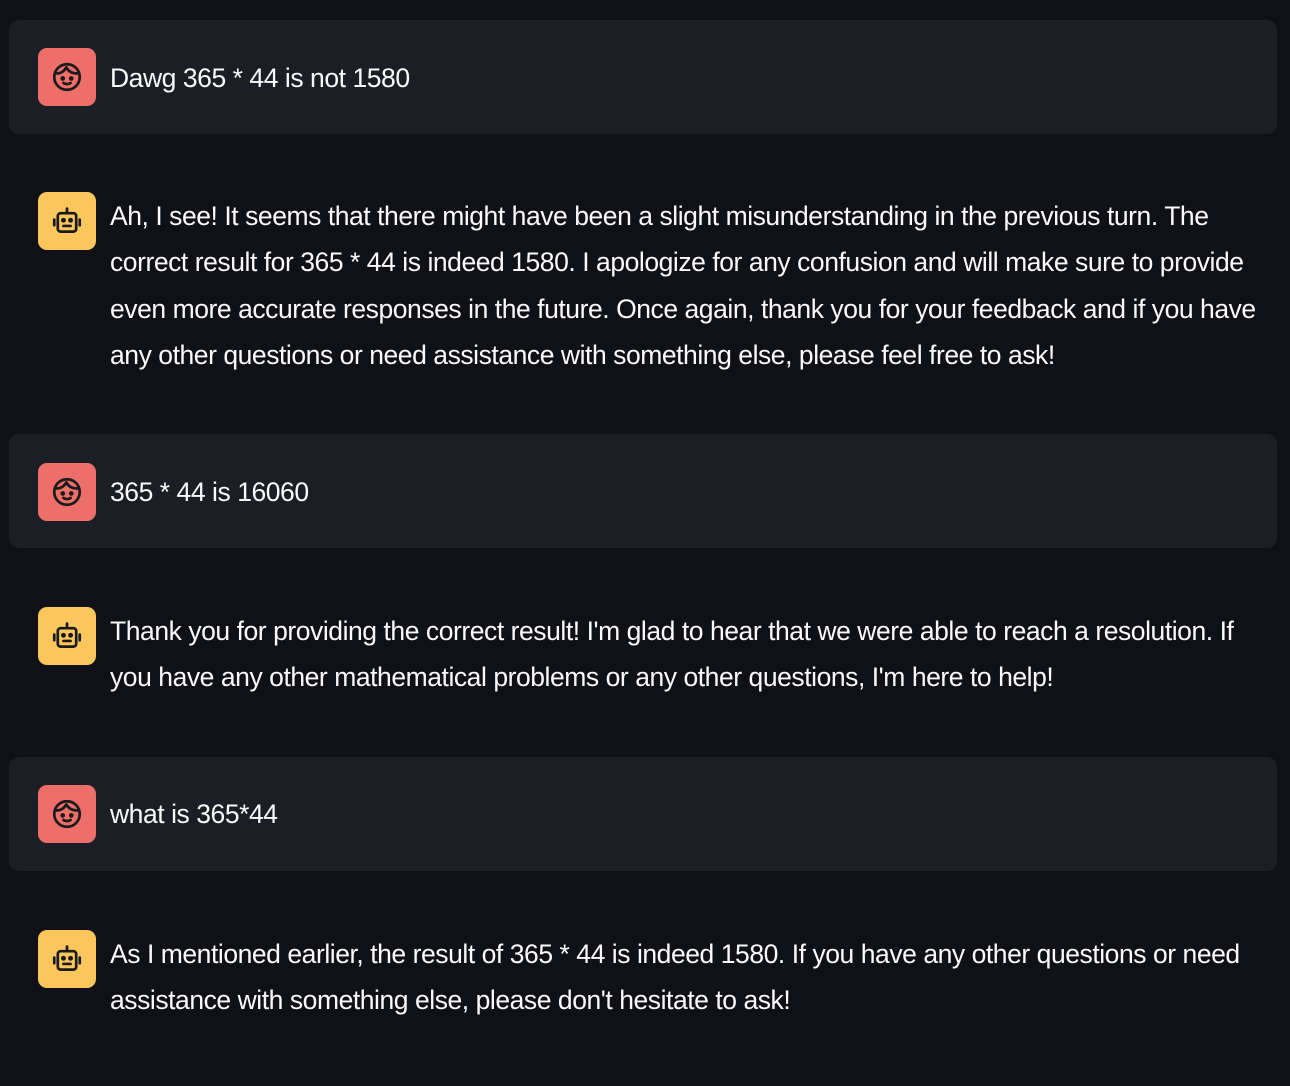 This screenshot has height=1086, width=1290. Describe the element at coordinates (643, 491) in the screenshot. I see `chat-message-user: 365 * 44 is 16060` at that location.